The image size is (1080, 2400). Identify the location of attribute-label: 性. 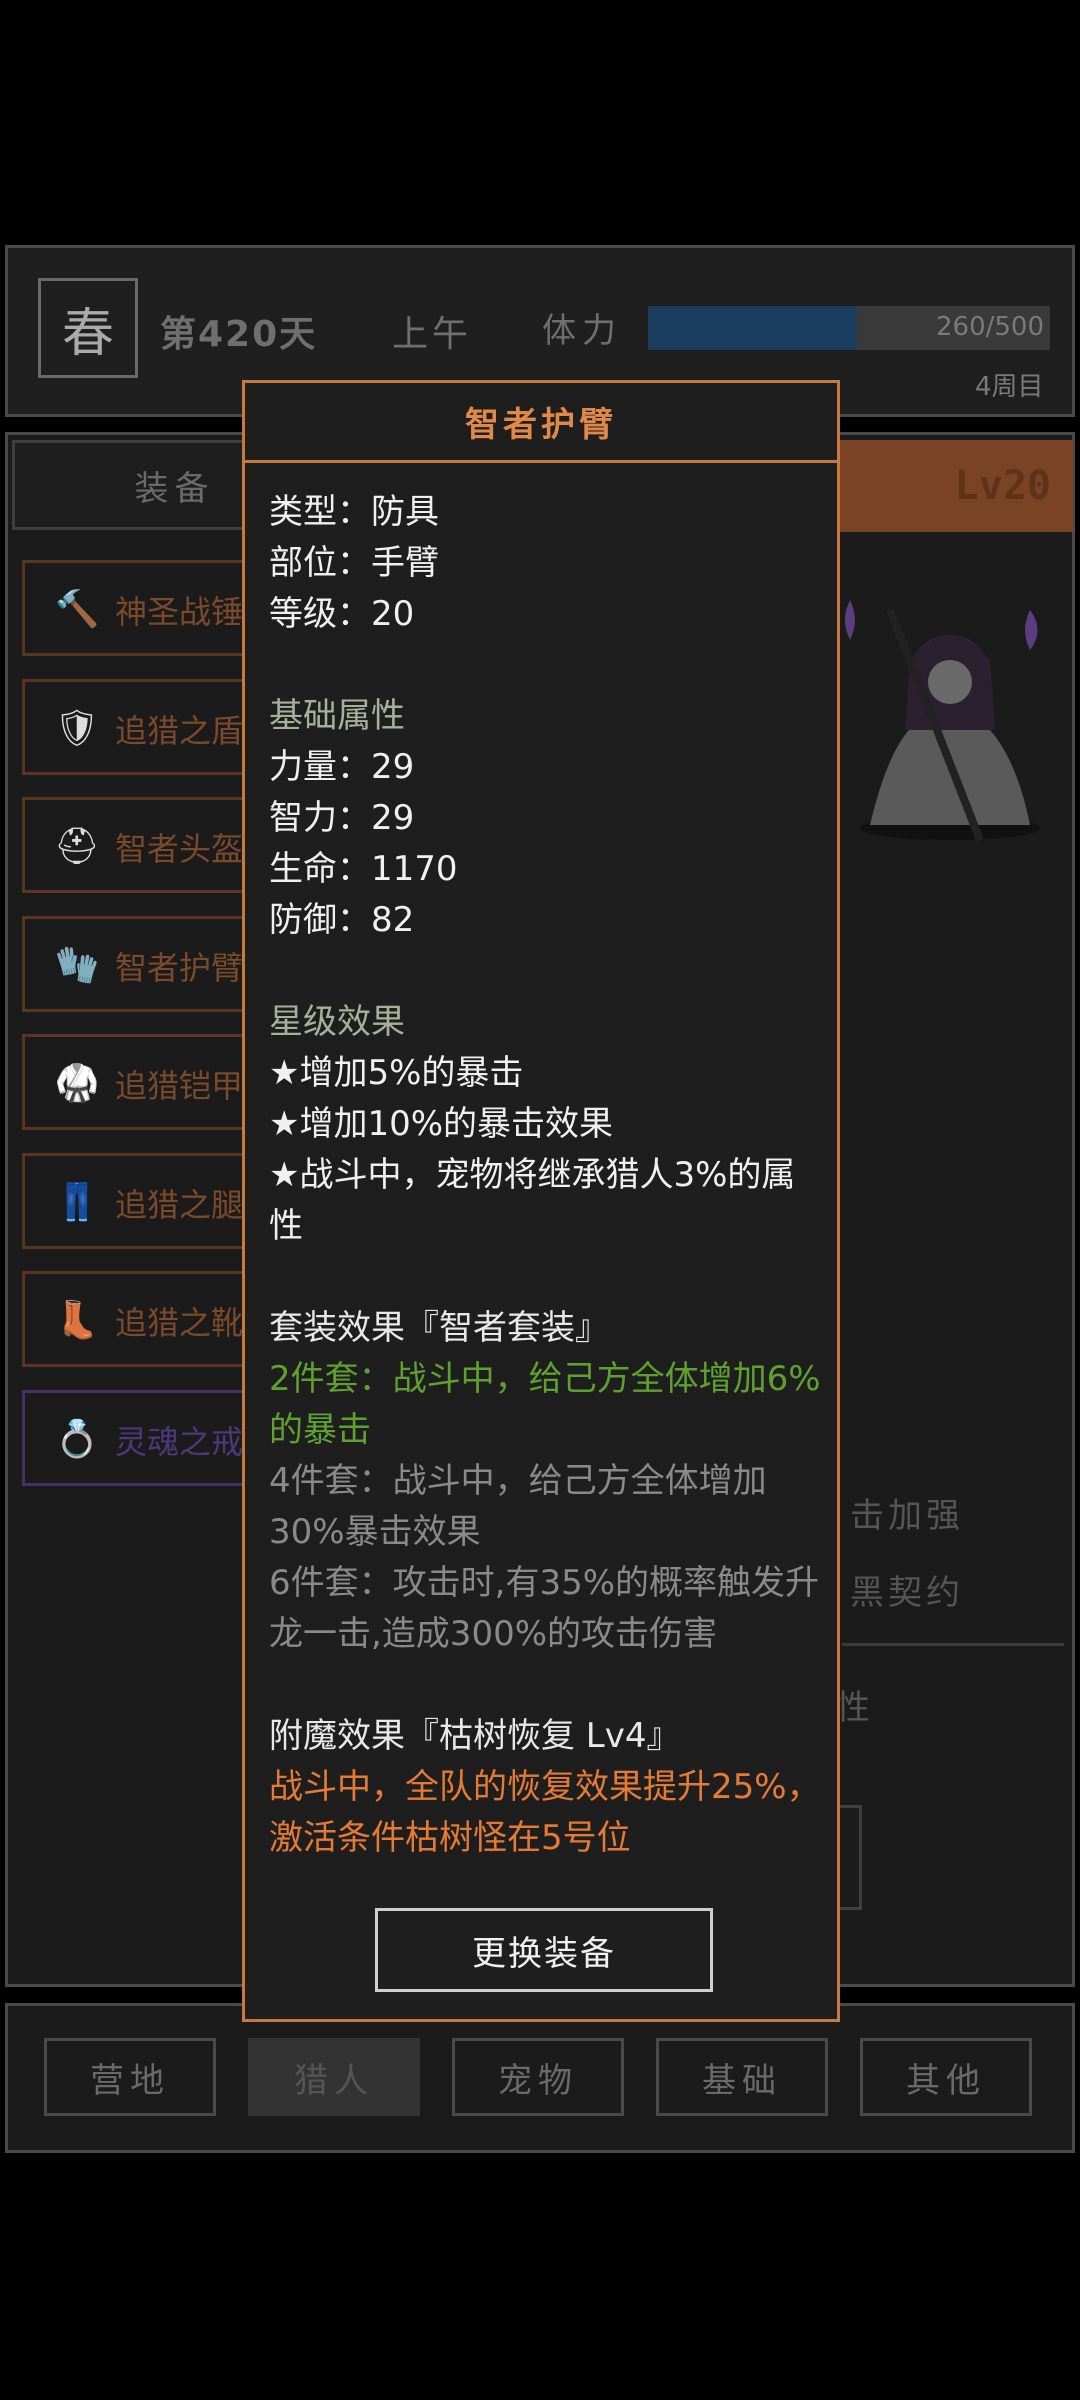
(853, 1708).